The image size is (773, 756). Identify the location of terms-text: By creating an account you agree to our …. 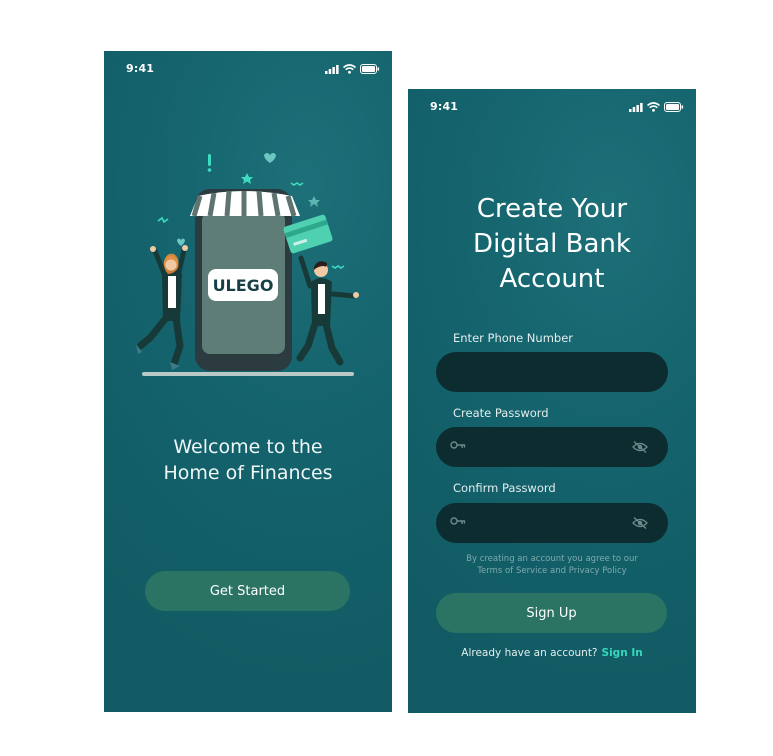
(552, 565).